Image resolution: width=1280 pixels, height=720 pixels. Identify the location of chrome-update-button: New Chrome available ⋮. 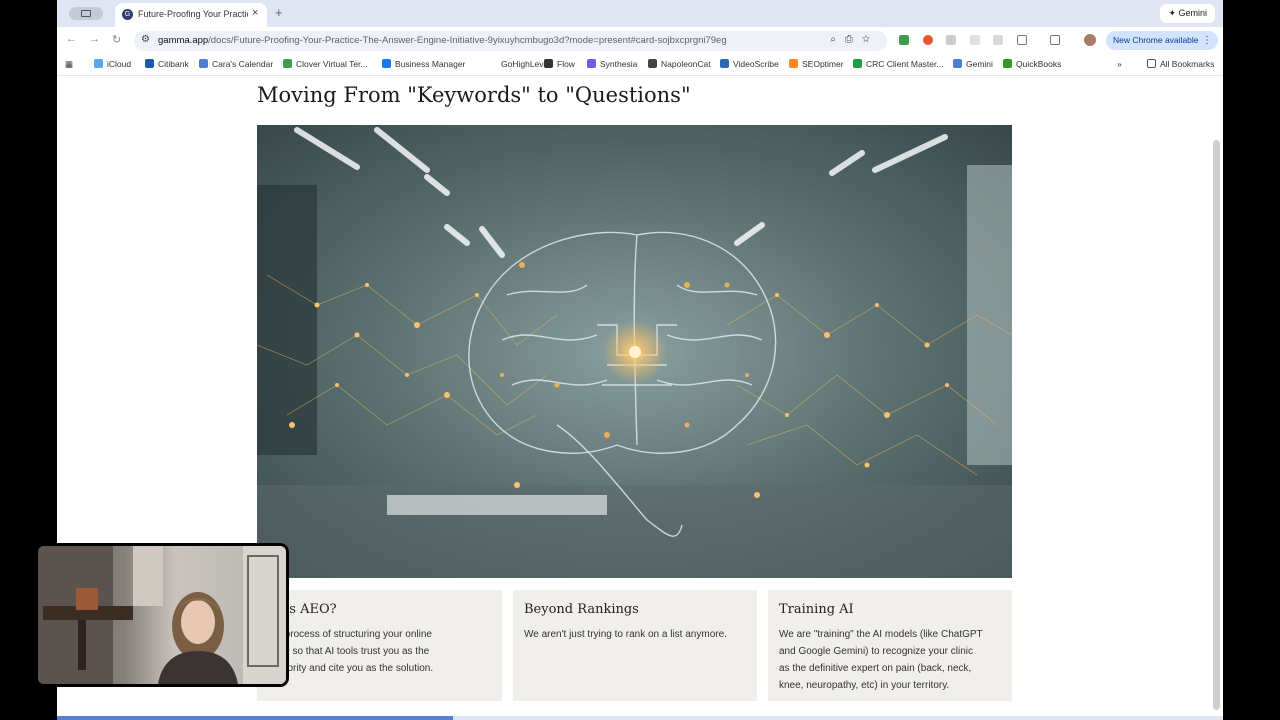
(1162, 40).